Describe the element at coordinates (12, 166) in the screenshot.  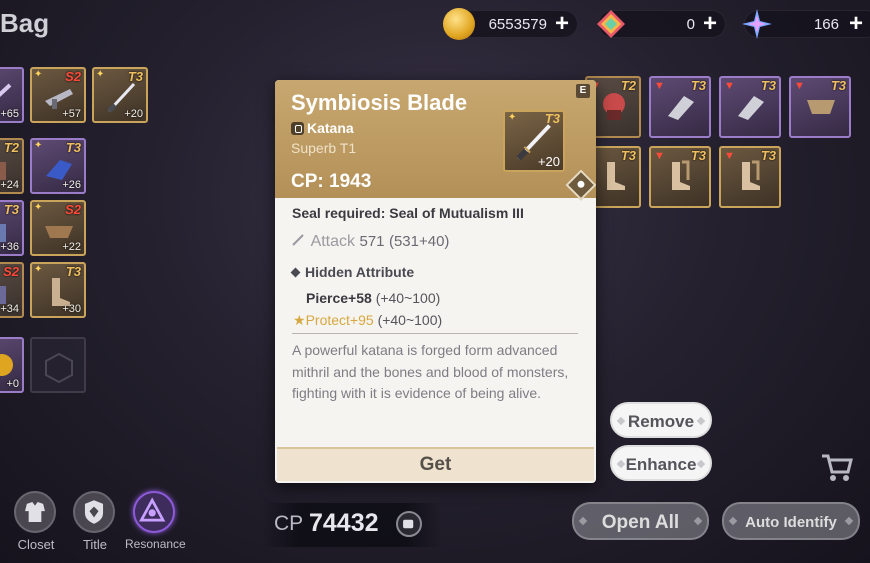
I see `inventory-slot: T2 +24` at that location.